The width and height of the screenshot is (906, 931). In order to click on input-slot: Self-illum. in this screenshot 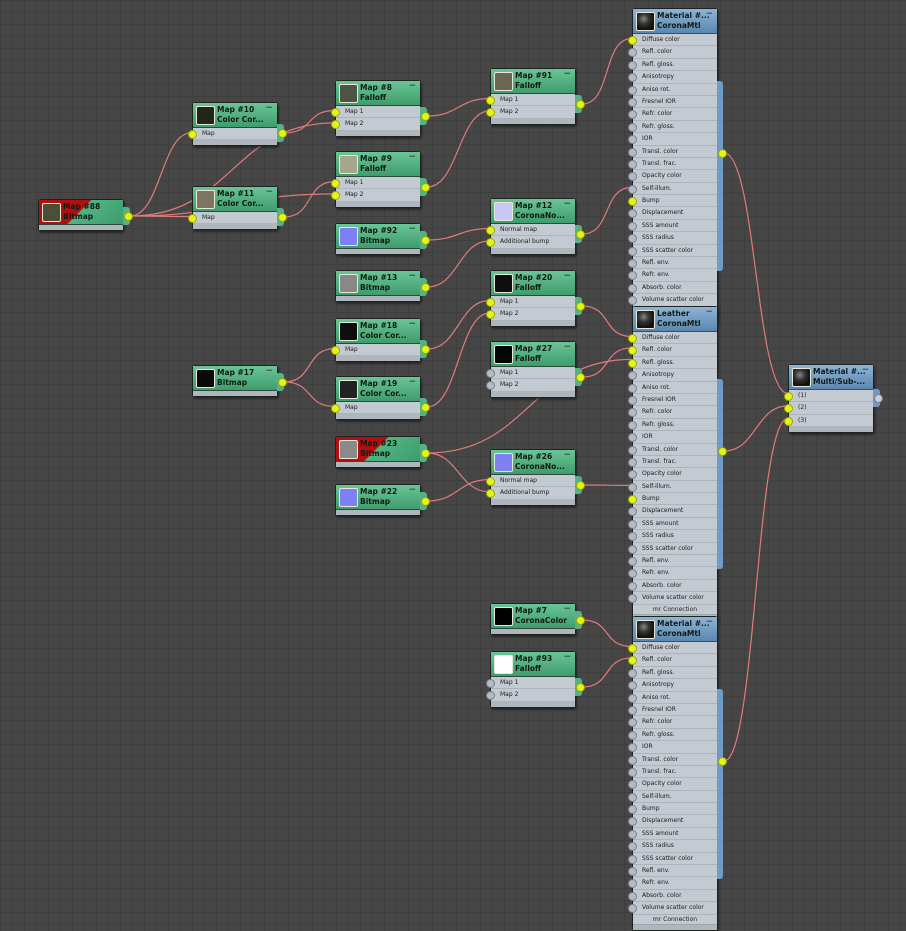, I will do `click(675, 797)`.